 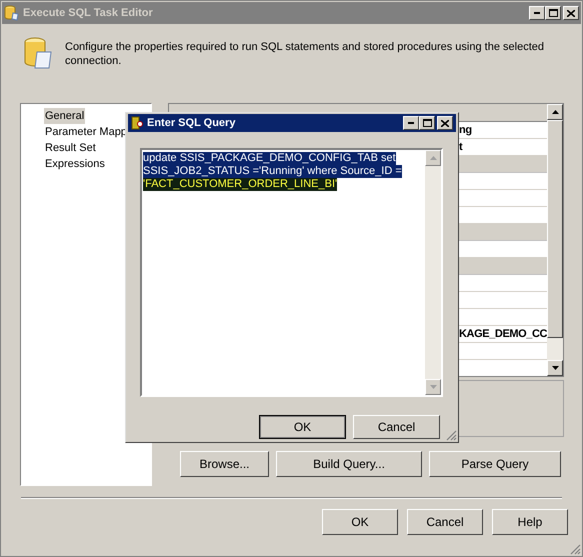 What do you see at coordinates (495, 464) in the screenshot?
I see `query-button: Parse Query` at bounding box center [495, 464].